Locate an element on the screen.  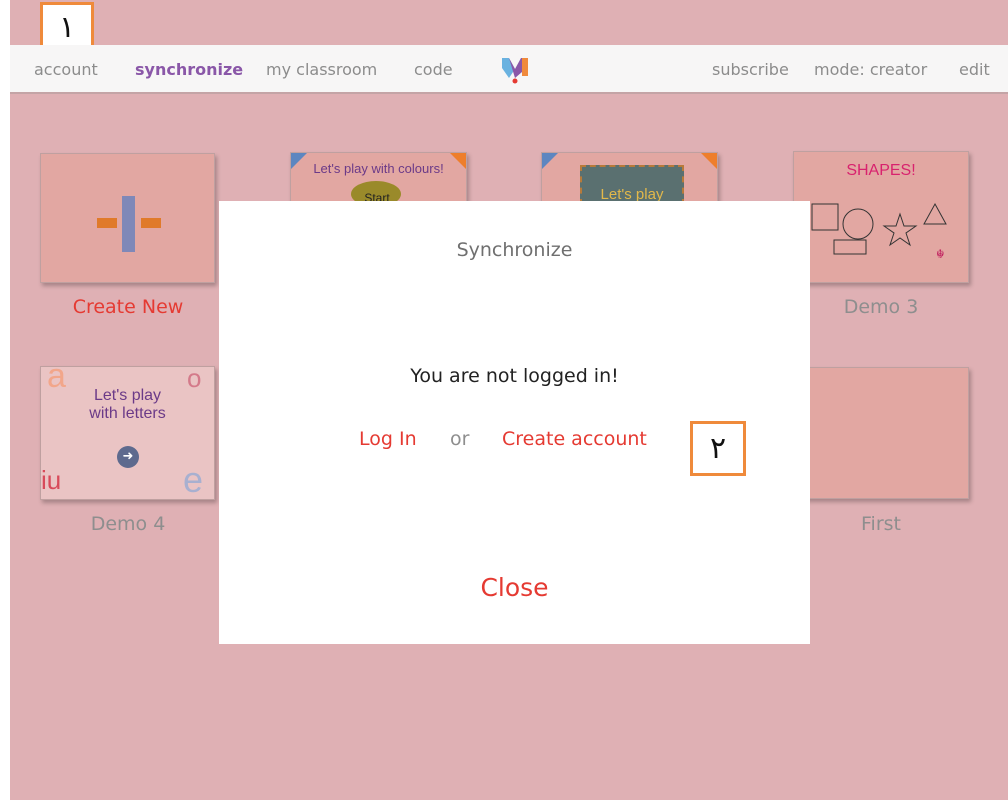
nav-synchronize: synchronize is located at coordinates (189, 69).